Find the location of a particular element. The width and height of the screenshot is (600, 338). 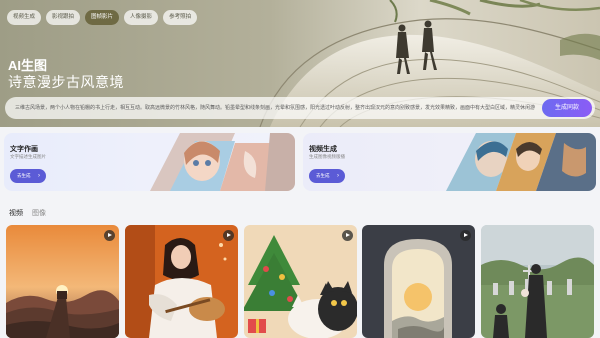

top-tab-bar: 视频生成 影视跟拍 图帧影片 人像摄影 参考照拍 is located at coordinates (102, 17).